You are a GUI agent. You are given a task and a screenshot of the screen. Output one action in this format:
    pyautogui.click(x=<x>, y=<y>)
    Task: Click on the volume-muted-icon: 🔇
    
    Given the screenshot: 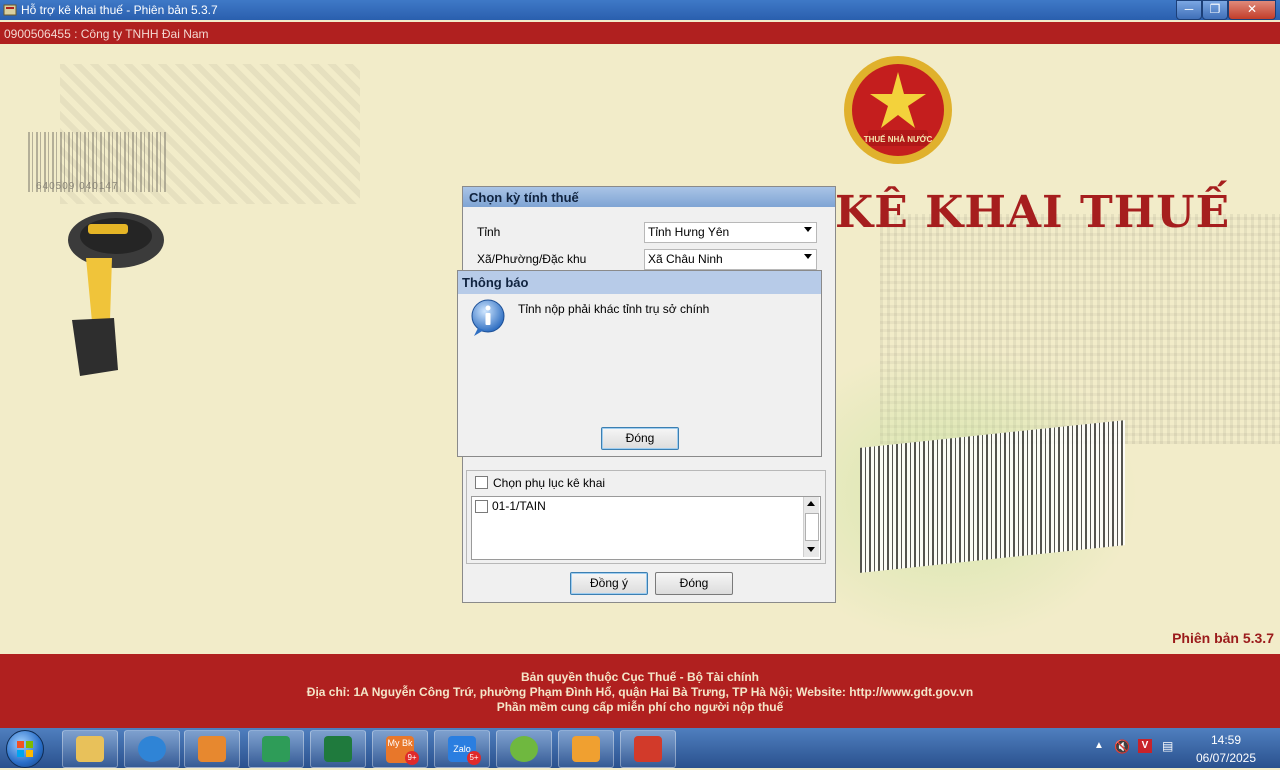 What is the action you would take?
    pyautogui.click(x=1122, y=747)
    